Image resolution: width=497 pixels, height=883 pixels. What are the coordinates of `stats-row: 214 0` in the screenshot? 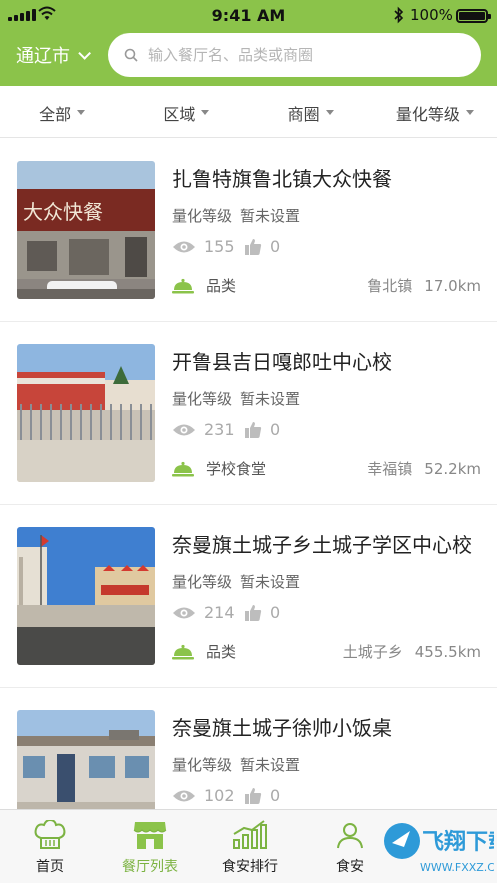 It's located at (241, 612).